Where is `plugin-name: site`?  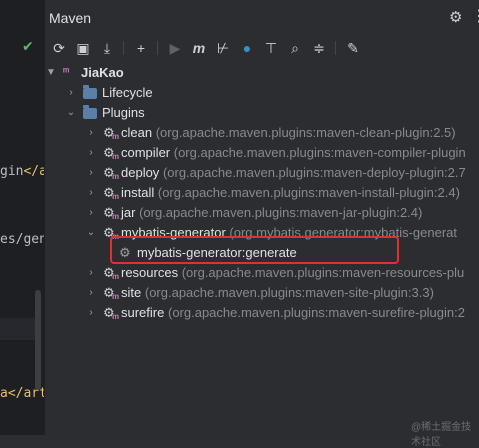
plugin-name: site is located at coordinates (131, 292).